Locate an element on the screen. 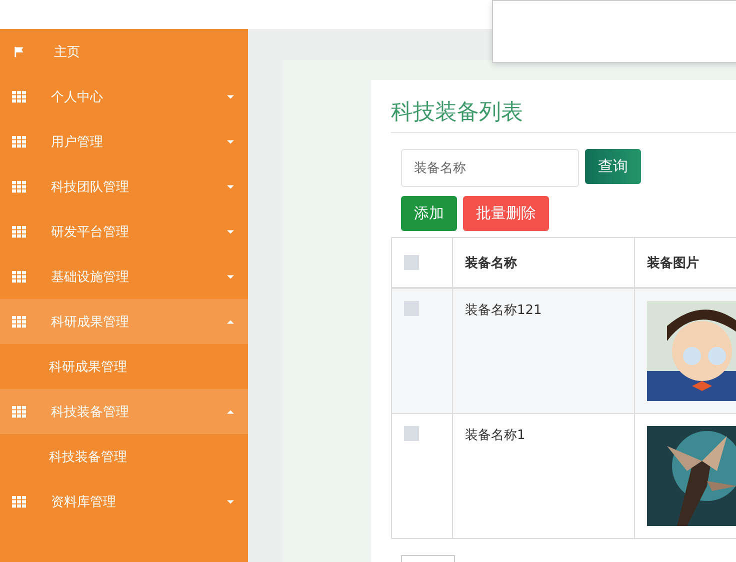  sidebar-item: 科技团队管理 is located at coordinates (124, 186).